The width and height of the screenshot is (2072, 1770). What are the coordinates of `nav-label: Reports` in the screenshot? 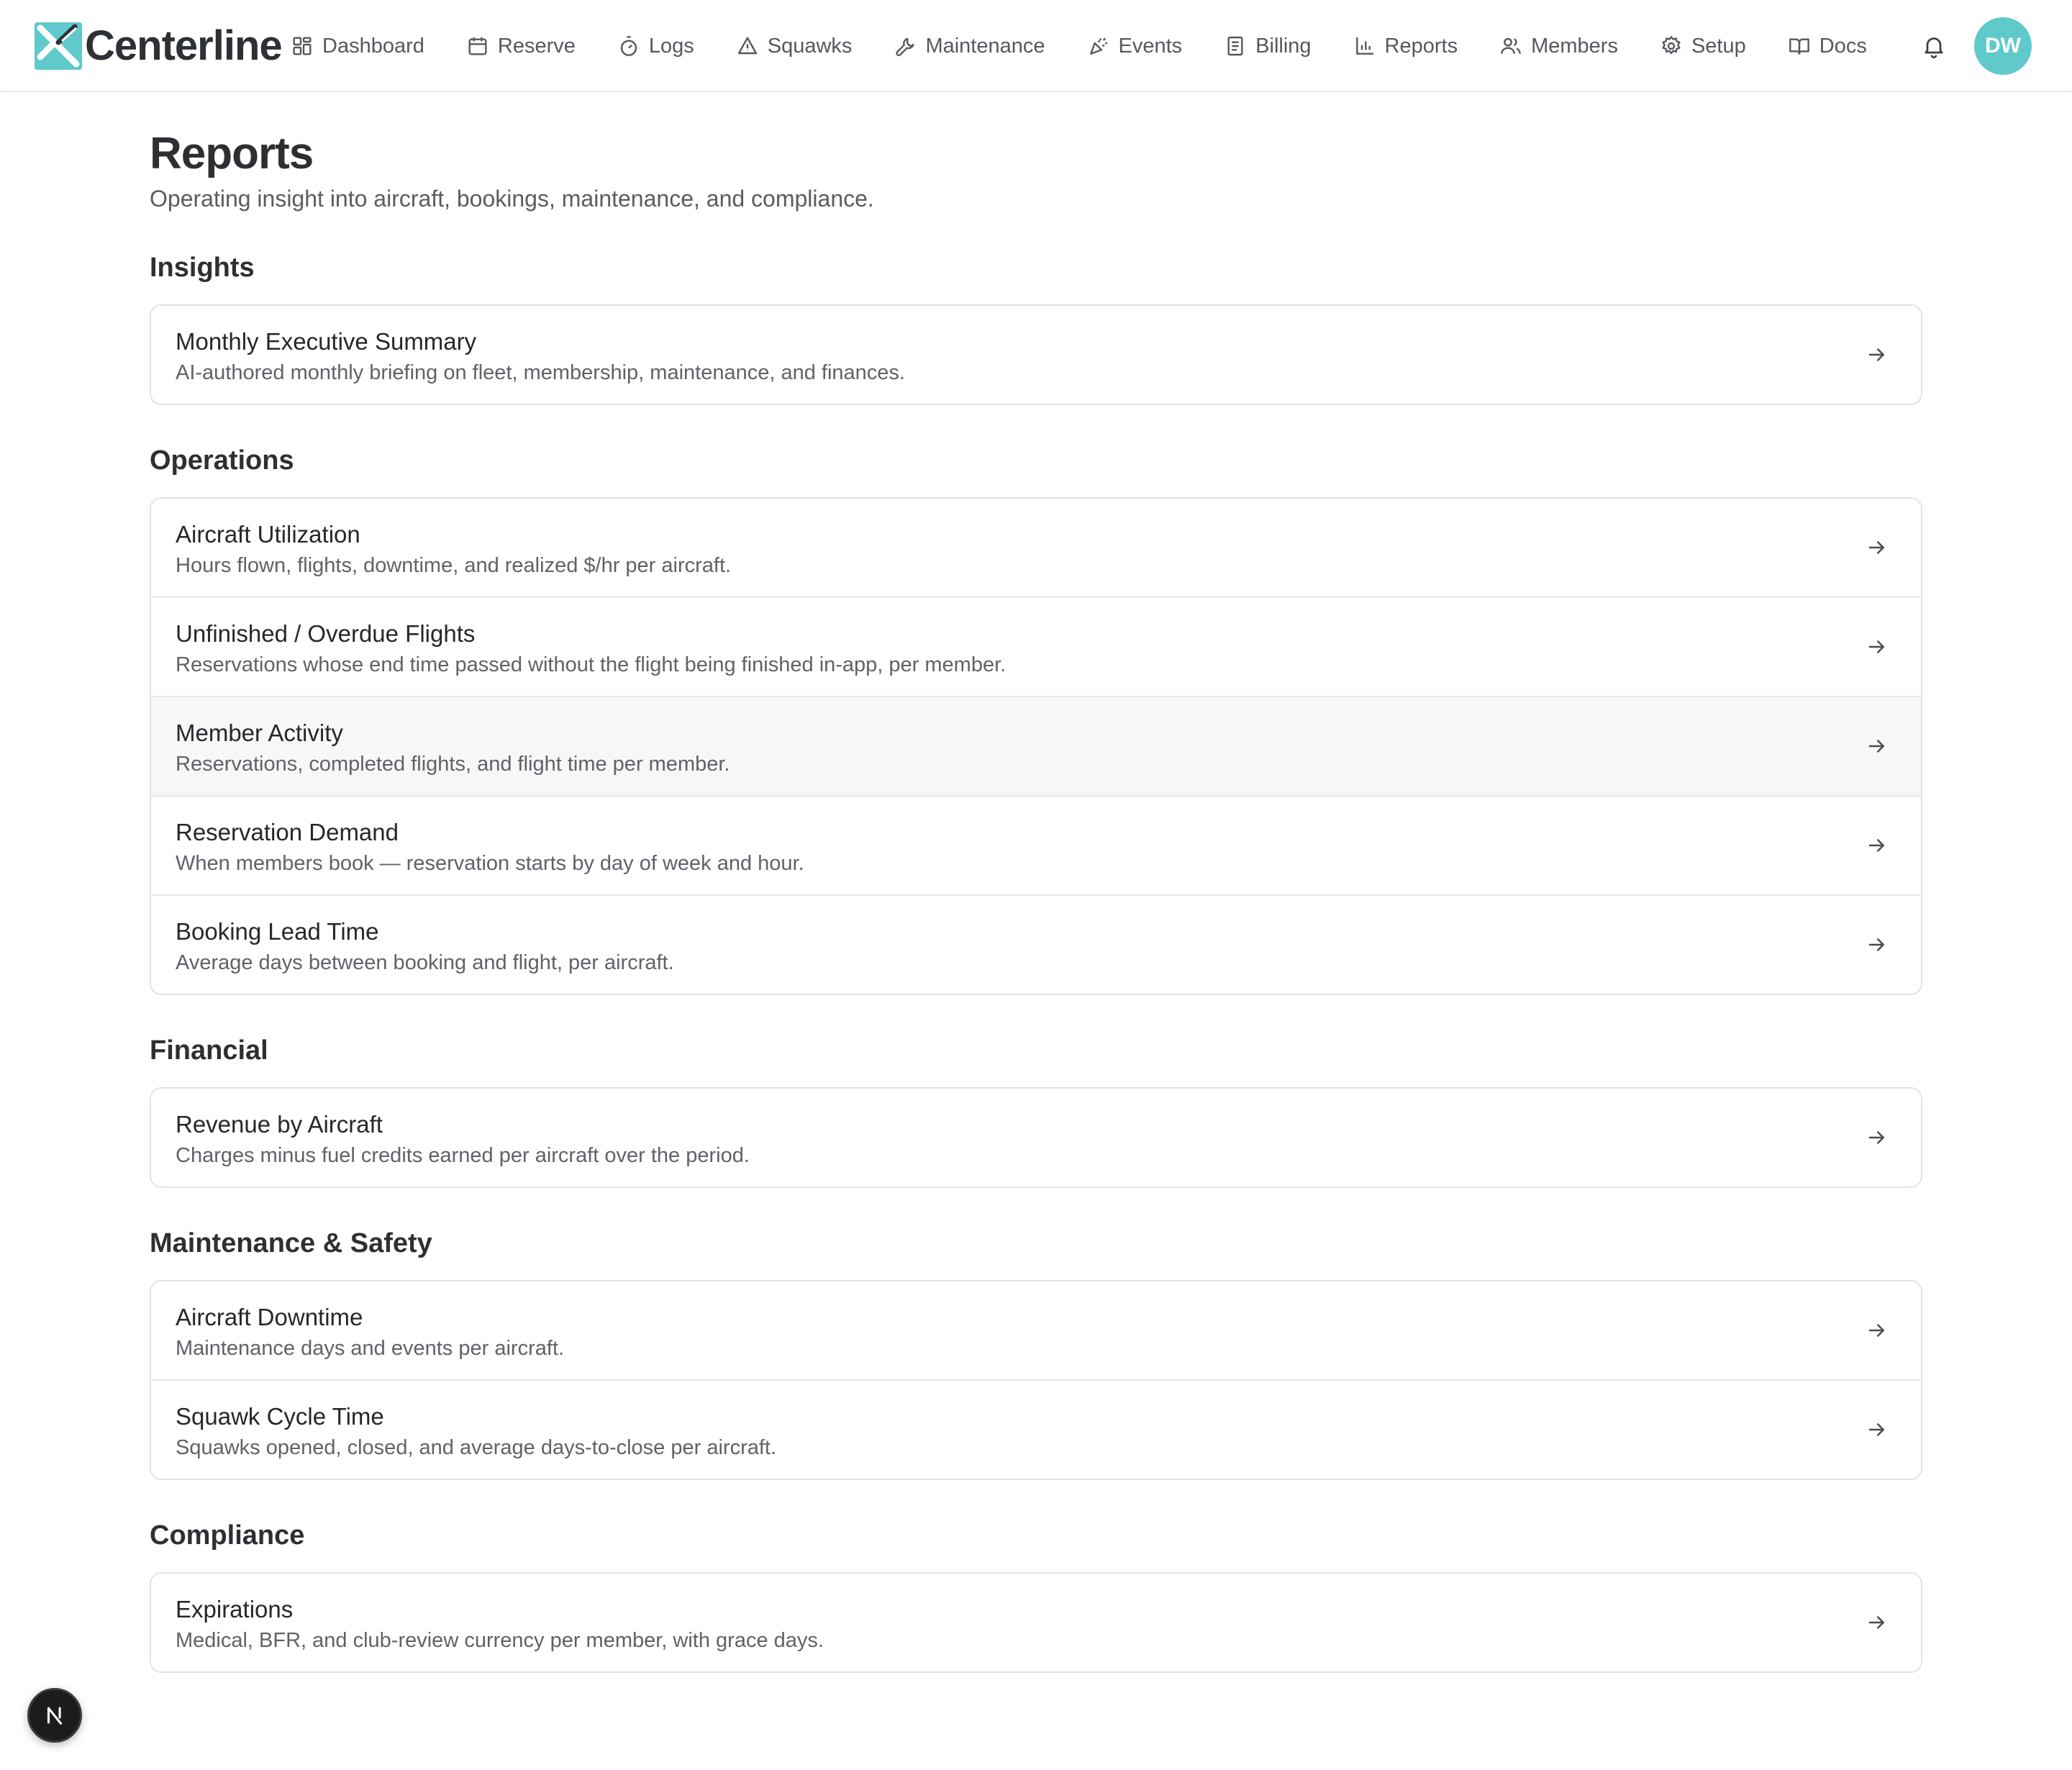 It's located at (1421, 46).